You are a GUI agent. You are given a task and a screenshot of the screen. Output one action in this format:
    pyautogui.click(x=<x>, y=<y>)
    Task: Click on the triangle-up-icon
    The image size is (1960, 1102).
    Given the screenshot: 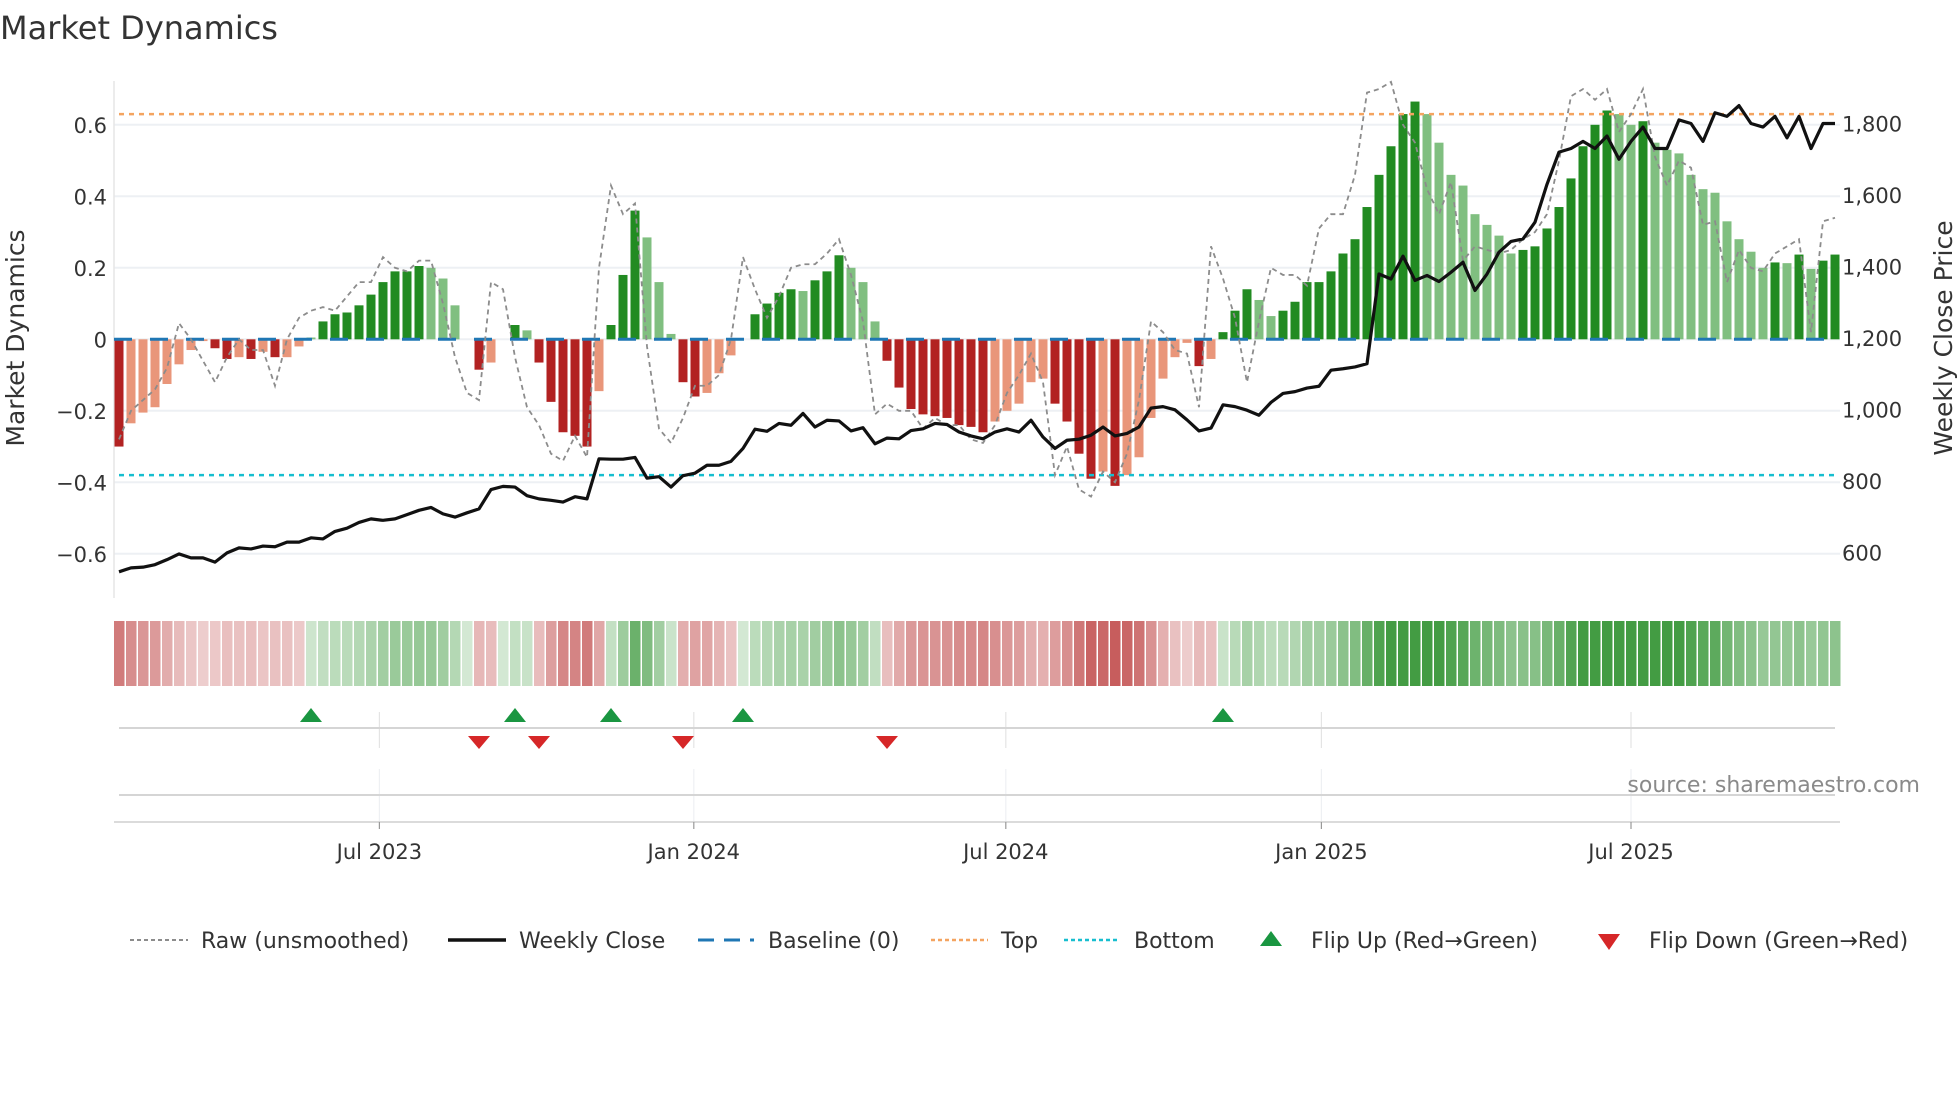 What is the action you would take?
    pyautogui.click(x=1271, y=938)
    